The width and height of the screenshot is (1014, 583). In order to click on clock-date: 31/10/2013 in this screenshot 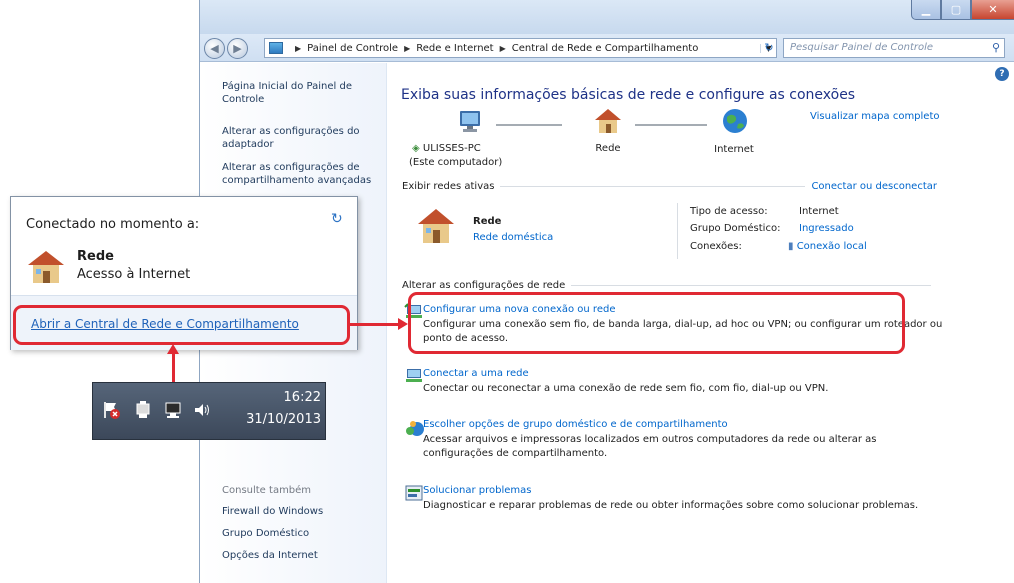, I will do `click(277, 419)`.